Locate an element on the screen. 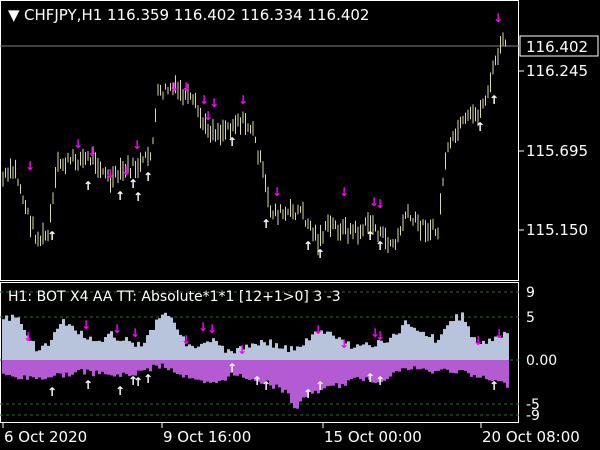 This screenshot has width=600, height=450. price-tick-3: 115.150 is located at coordinates (557, 230).